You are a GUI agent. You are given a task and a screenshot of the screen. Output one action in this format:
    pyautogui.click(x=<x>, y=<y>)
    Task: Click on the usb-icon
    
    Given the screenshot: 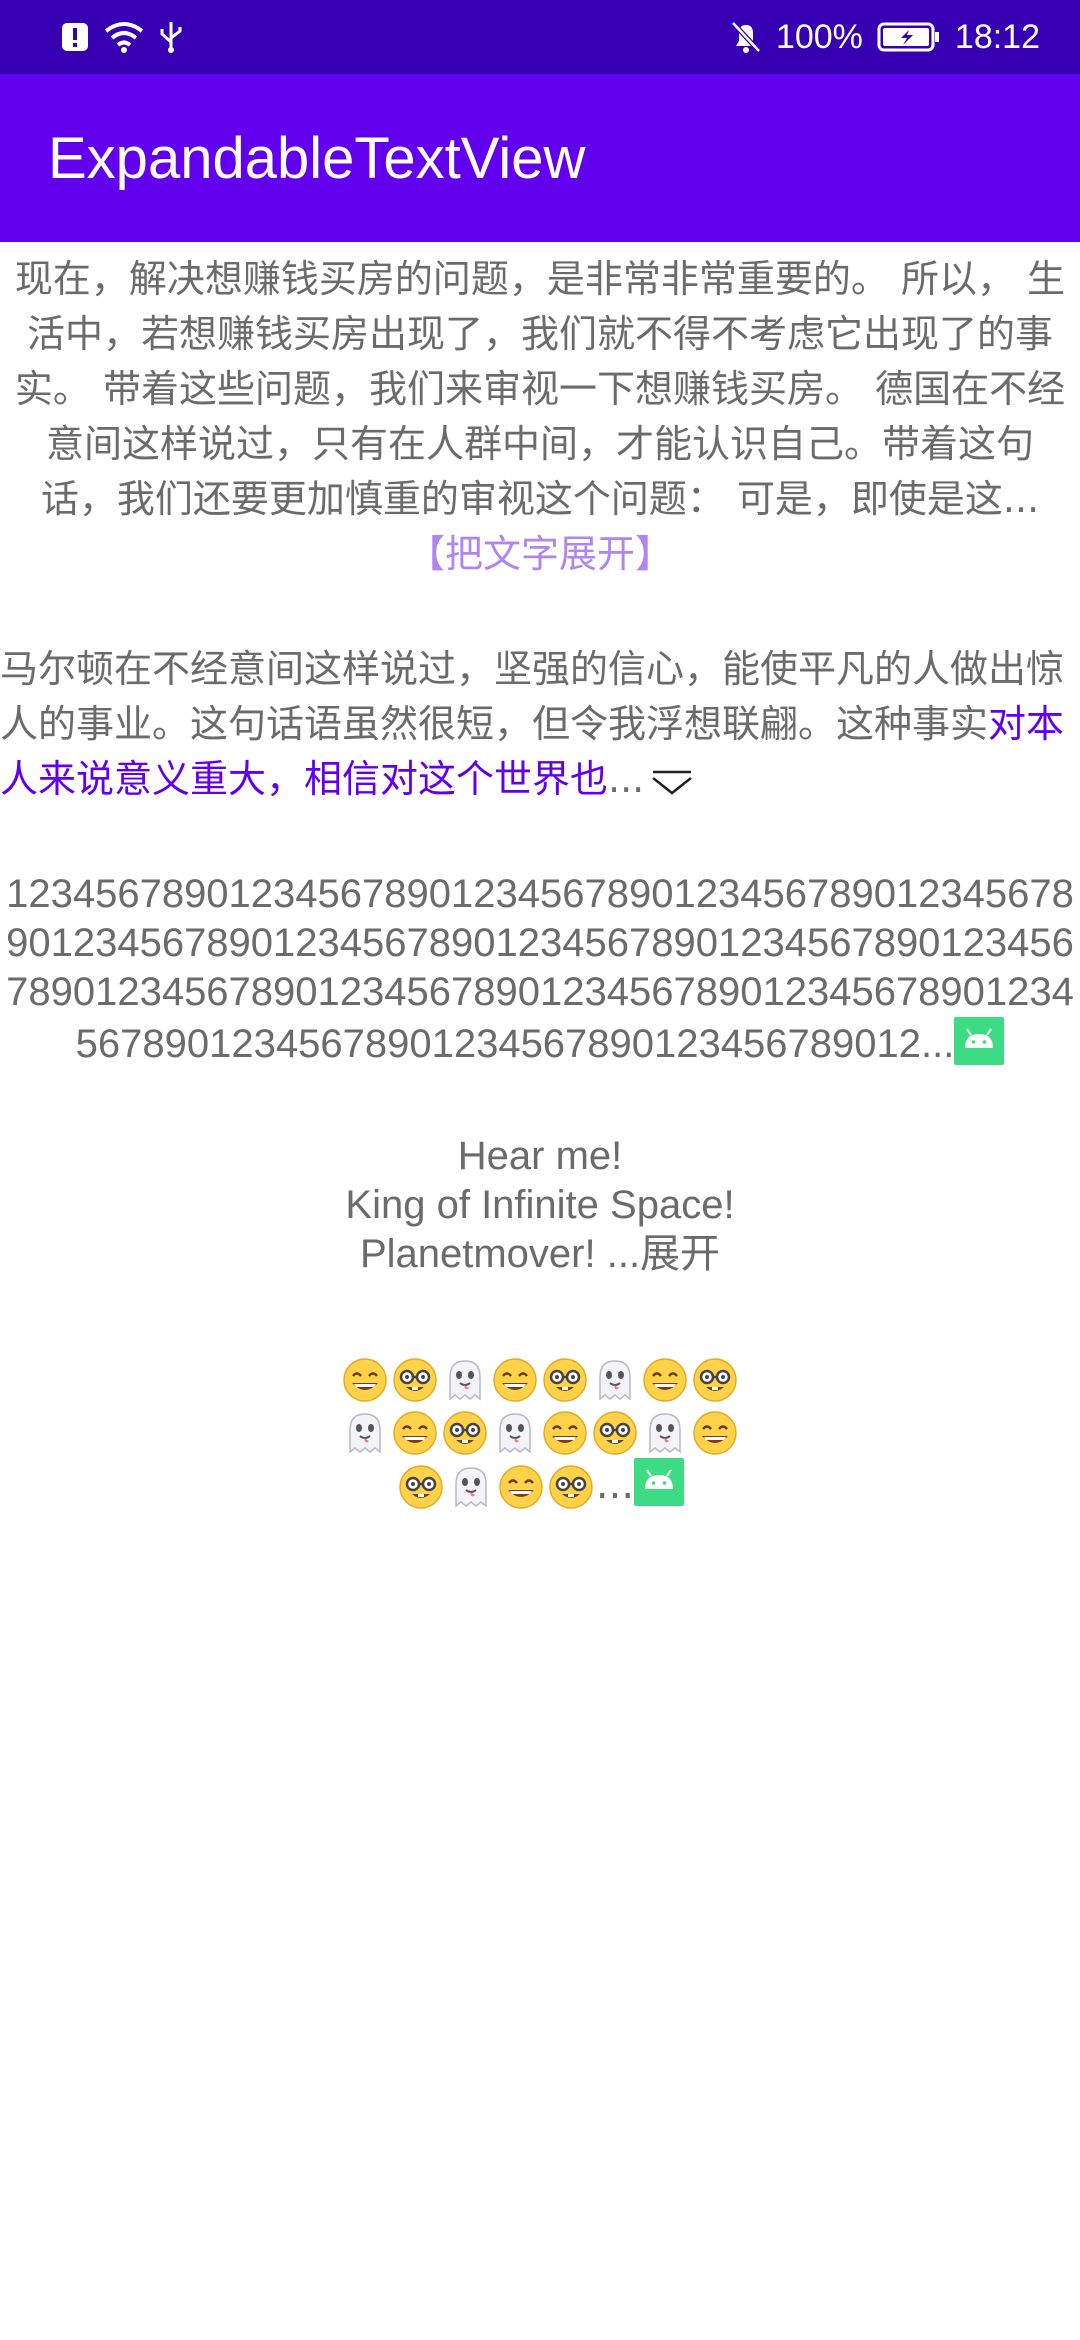 What is the action you would take?
    pyautogui.click(x=171, y=37)
    